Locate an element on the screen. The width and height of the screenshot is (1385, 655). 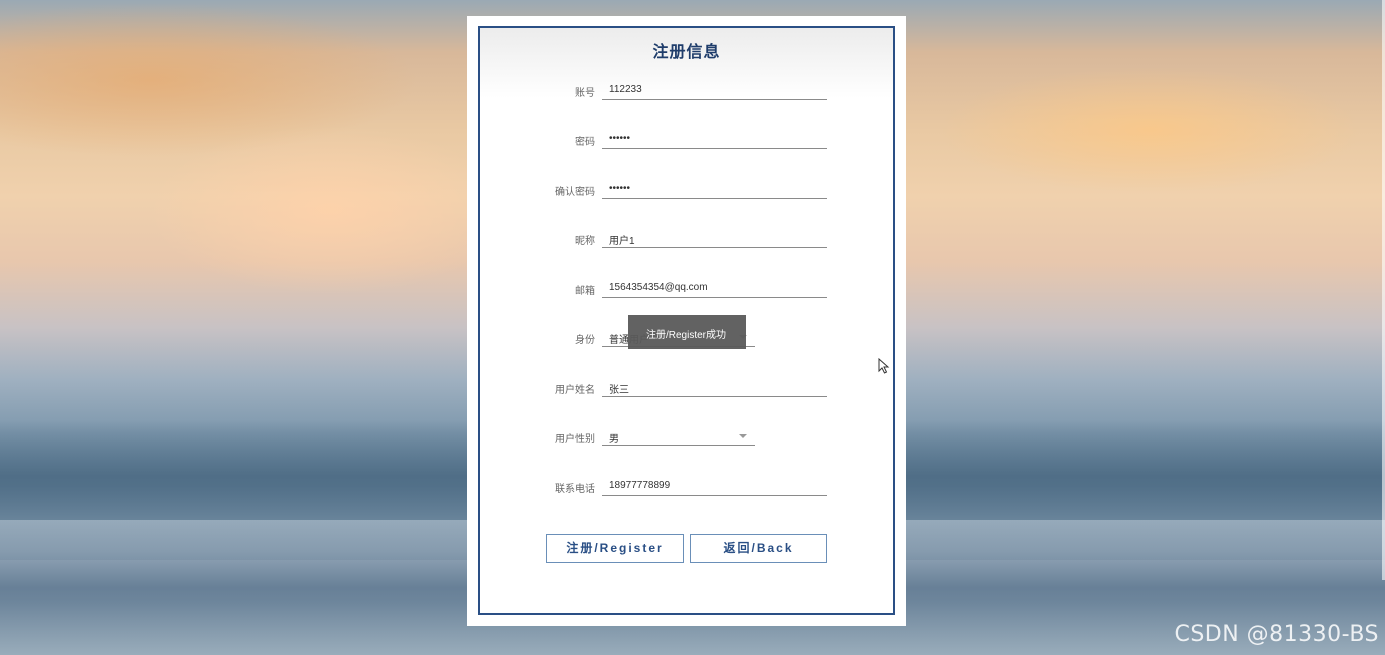
nickname-label: 昵称 is located at coordinates (585, 241).